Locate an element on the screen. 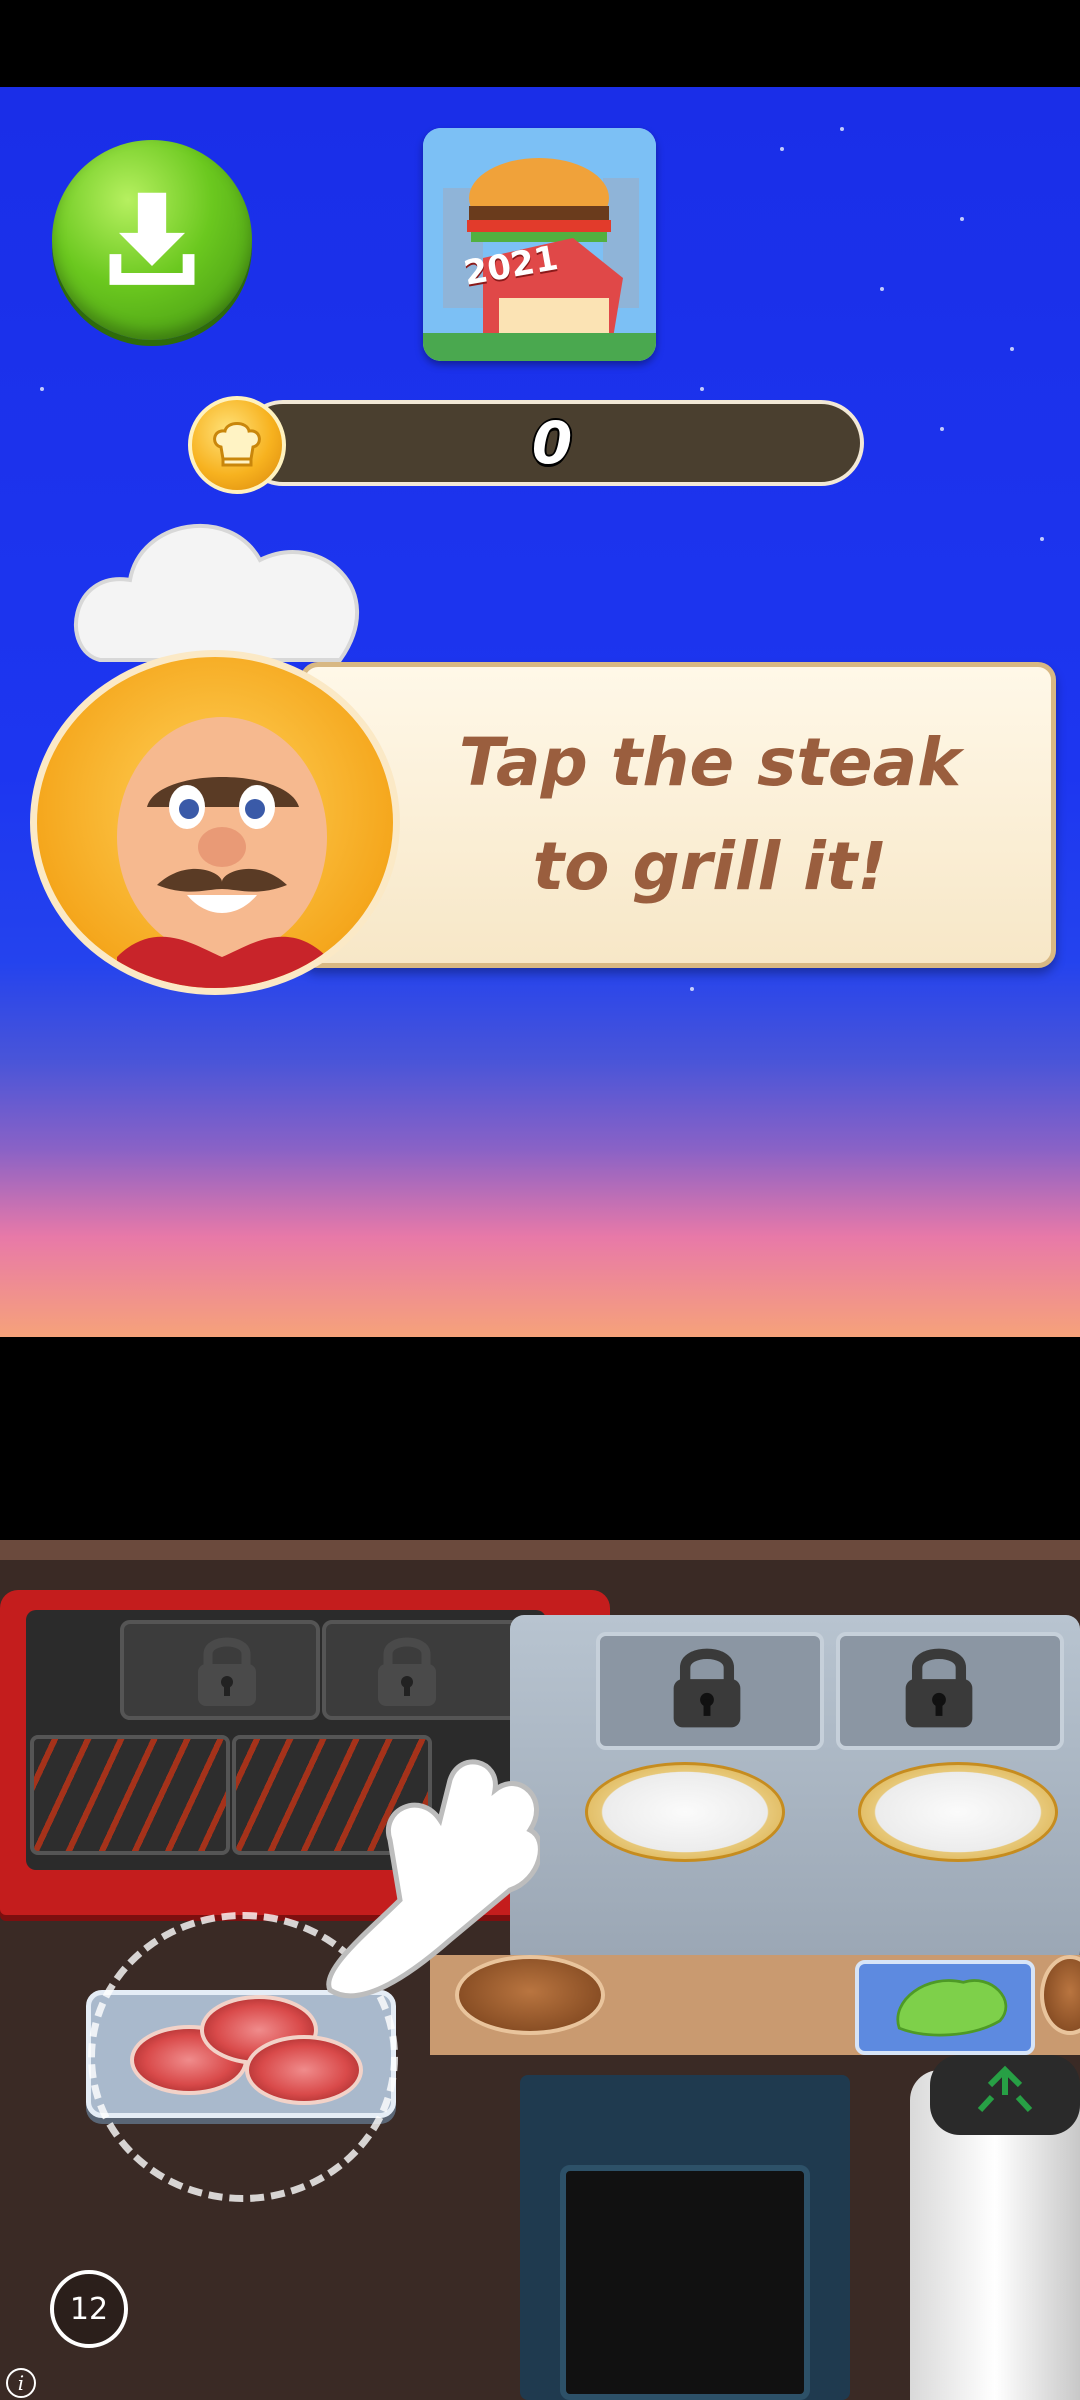  download-icon is located at coordinates (152, 238).